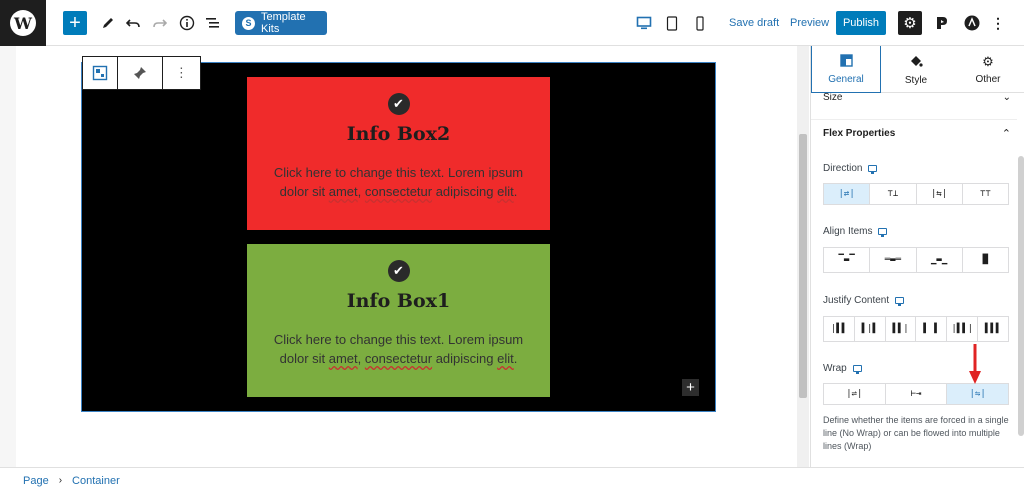 This screenshot has width=1024, height=493. Describe the element at coordinates (398, 301) in the screenshot. I see `info-box-title: Info Box1` at that location.